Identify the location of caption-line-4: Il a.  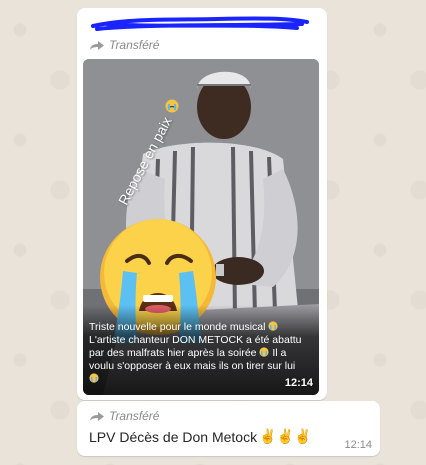
(279, 353).